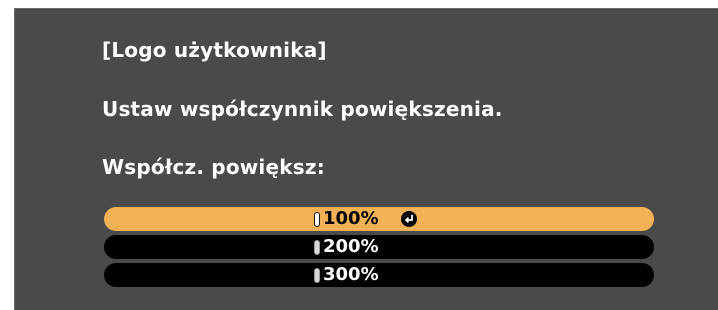 The image size is (718, 310). What do you see at coordinates (302, 109) in the screenshot?
I see `instruction-text: Ustaw współczynnik powiększenia.` at bounding box center [302, 109].